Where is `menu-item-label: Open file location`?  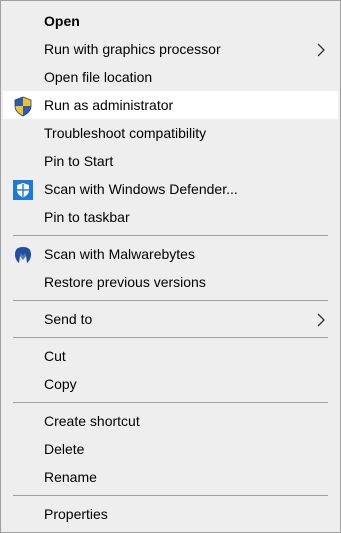 menu-item-label: Open file location is located at coordinates (98, 77).